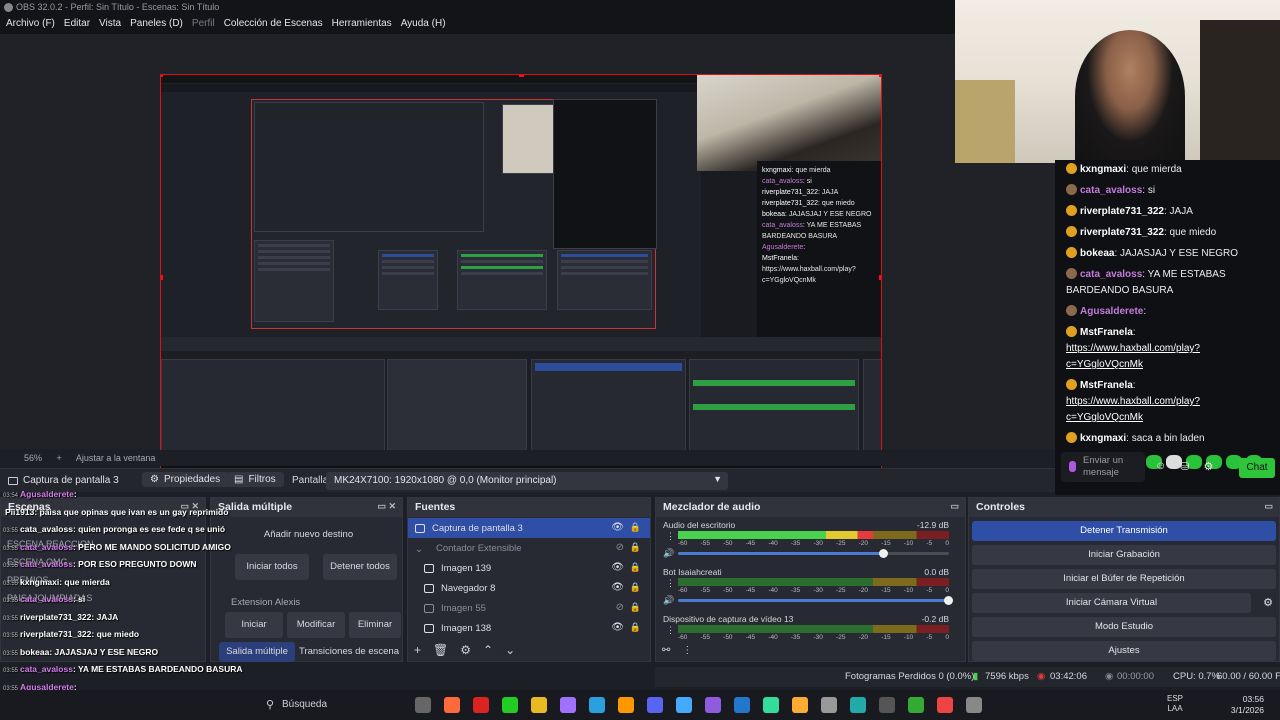 Image resolution: width=1280 pixels, height=720 pixels. I want to click on tab-scene-transitions: Transiciones de escena, so click(349, 652).